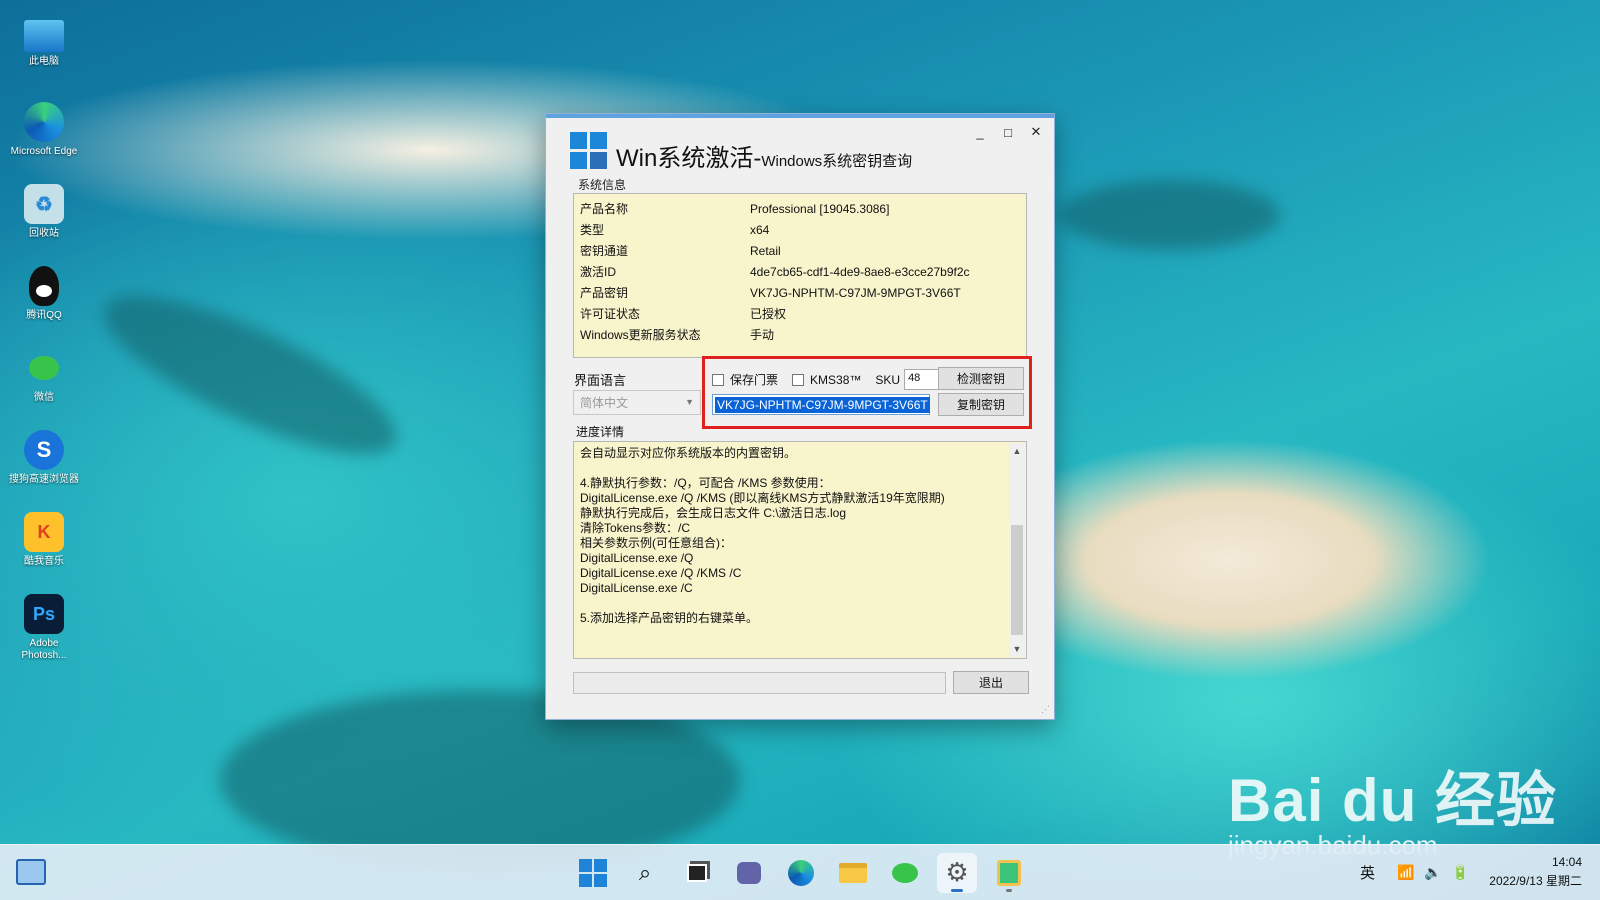  I want to click on product-key-input: VK7JG-NPHTM-C97JM-9MPGT-3V66T, so click(821, 404).